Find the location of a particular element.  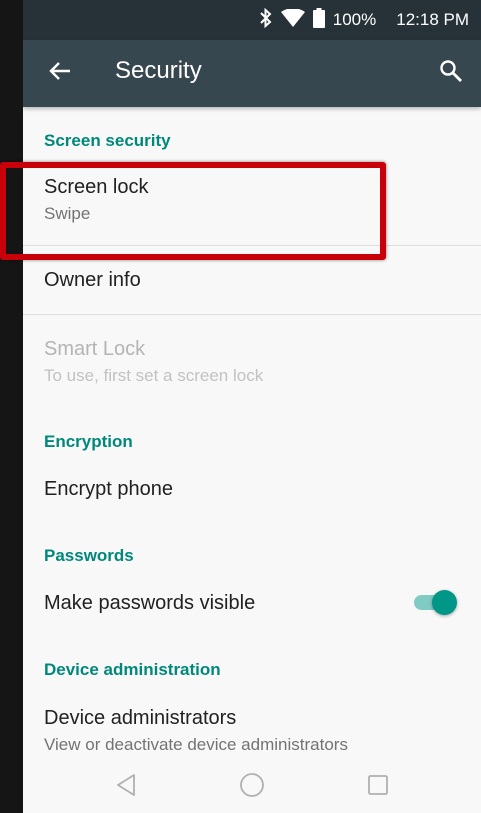

item-summary: To use, first set a screen lock is located at coordinates (154, 375).